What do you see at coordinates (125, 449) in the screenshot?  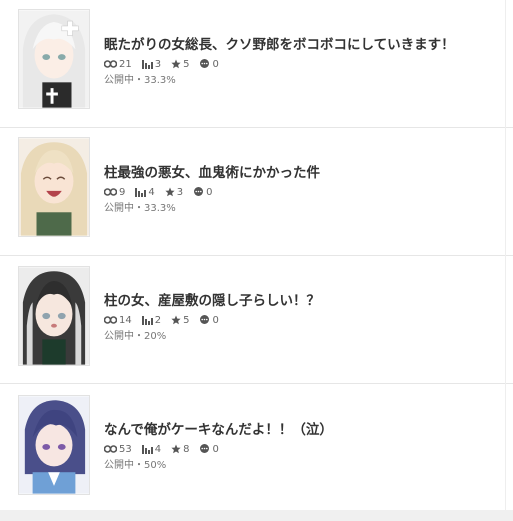 I see `views-count: 53` at bounding box center [125, 449].